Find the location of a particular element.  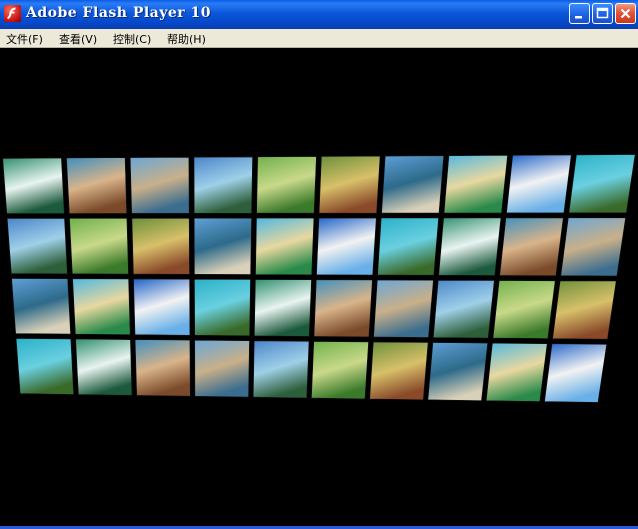

menu-control: 控制(C) is located at coordinates (132, 39).